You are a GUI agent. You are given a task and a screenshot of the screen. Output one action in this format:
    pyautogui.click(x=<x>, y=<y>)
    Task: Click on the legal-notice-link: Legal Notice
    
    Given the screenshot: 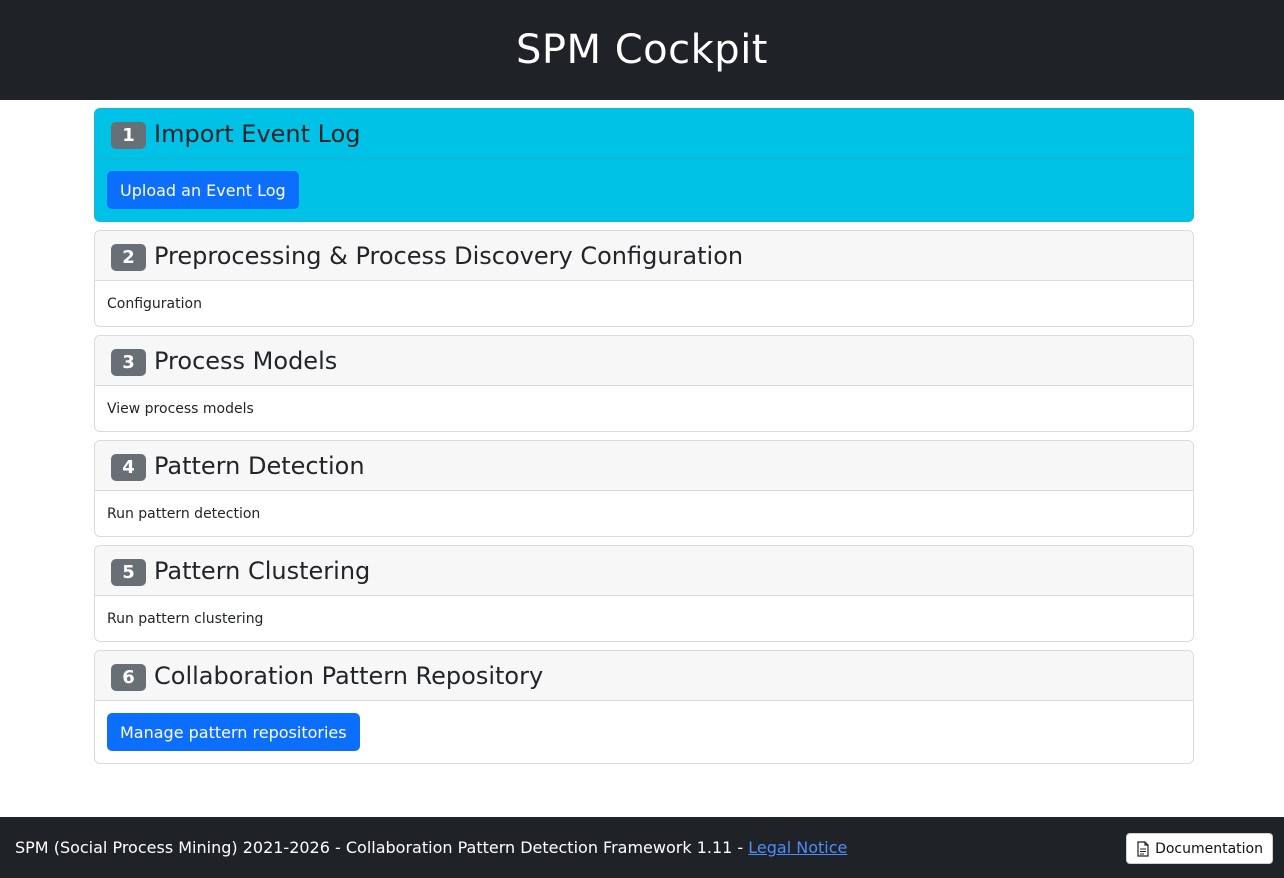 What is the action you would take?
    pyautogui.click(x=797, y=847)
    